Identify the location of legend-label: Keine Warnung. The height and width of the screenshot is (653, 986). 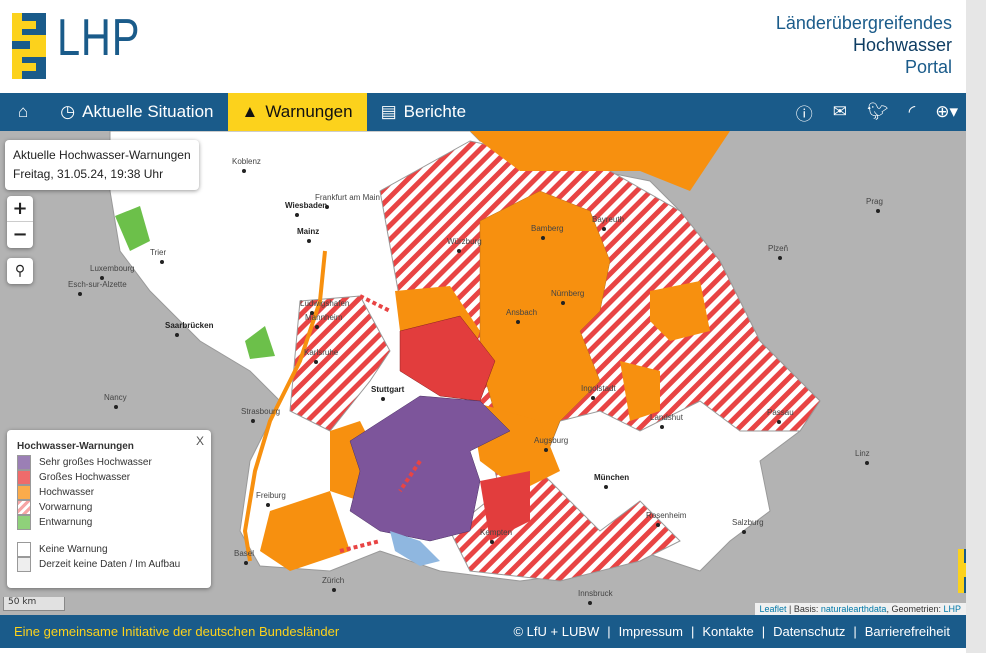
(73, 549).